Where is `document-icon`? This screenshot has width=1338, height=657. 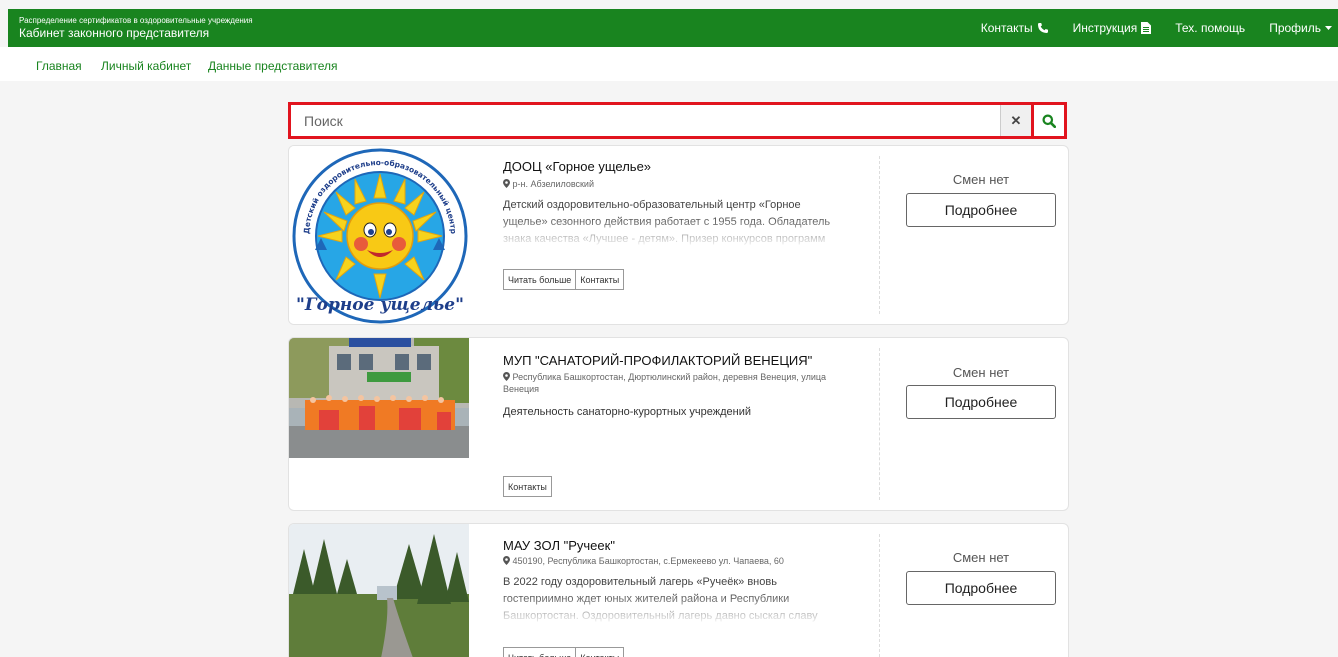 document-icon is located at coordinates (1146, 28).